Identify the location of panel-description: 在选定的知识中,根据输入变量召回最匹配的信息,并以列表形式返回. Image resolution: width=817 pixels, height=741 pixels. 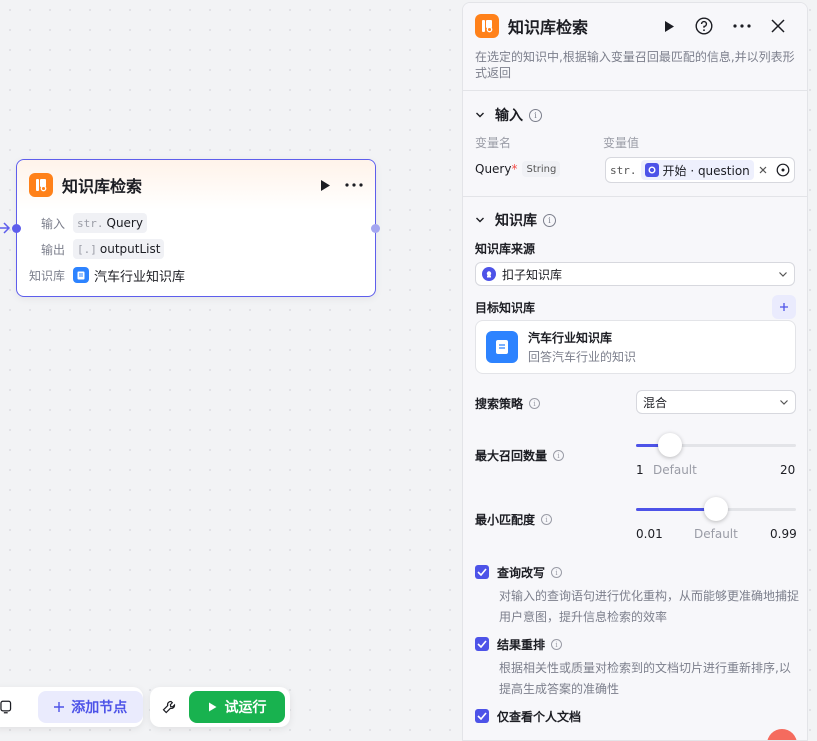
(635, 65).